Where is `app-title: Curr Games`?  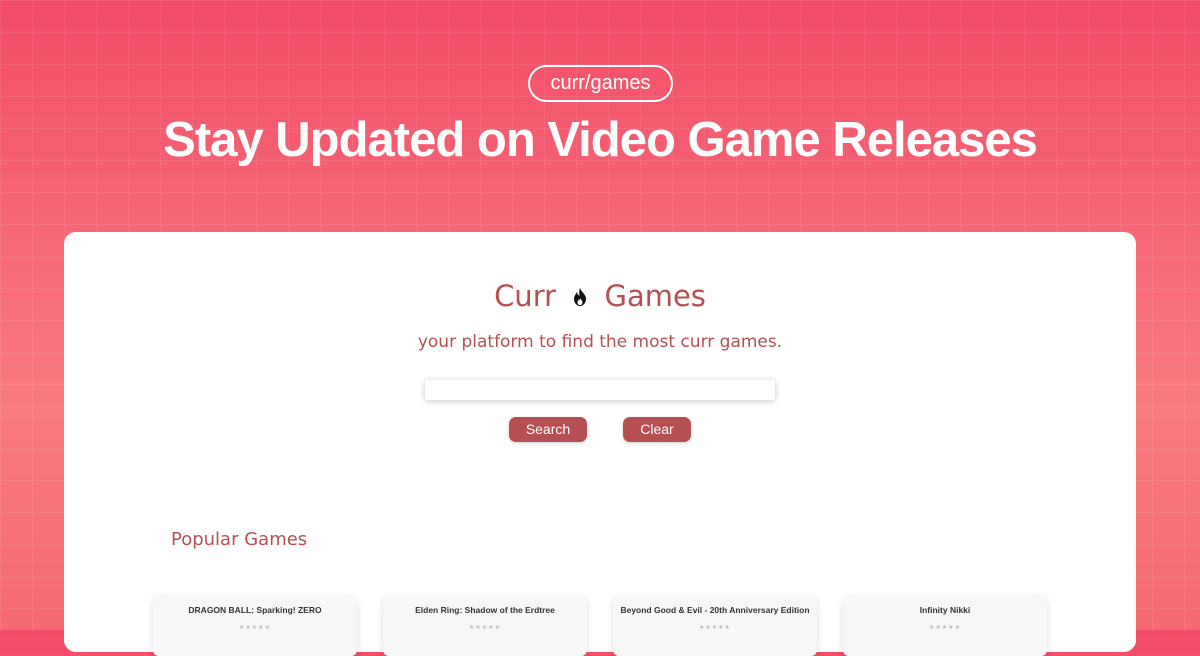
app-title: Curr Games is located at coordinates (600, 298).